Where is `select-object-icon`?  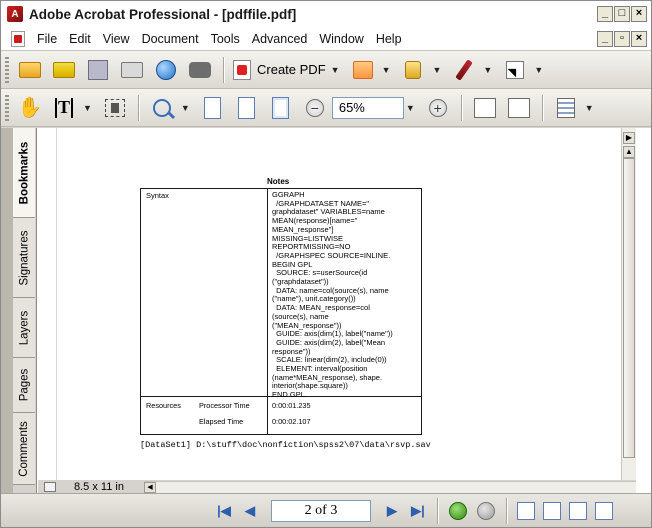
select-object-icon is located at coordinates (515, 69).